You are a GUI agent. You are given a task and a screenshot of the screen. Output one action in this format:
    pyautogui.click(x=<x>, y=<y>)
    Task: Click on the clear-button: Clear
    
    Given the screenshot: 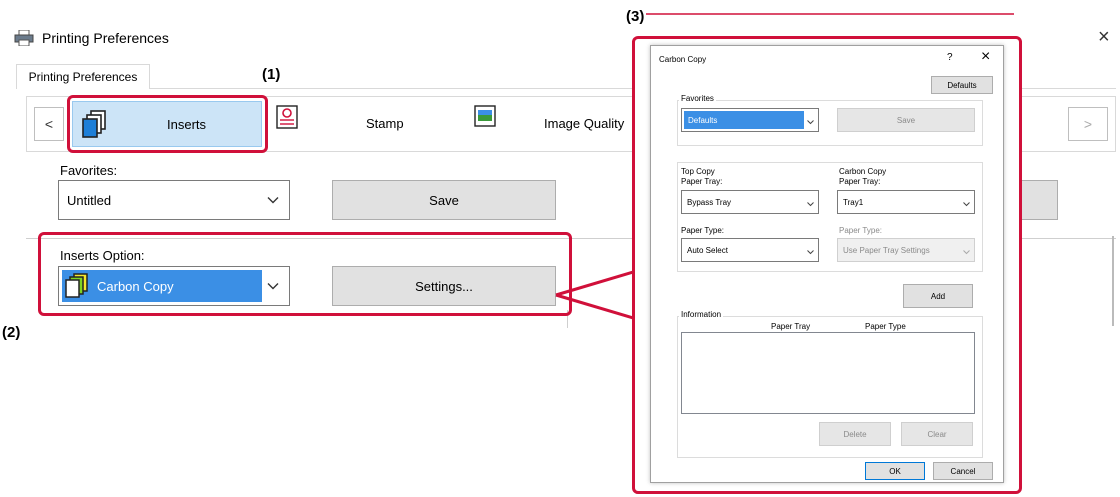 What is the action you would take?
    pyautogui.click(x=937, y=434)
    